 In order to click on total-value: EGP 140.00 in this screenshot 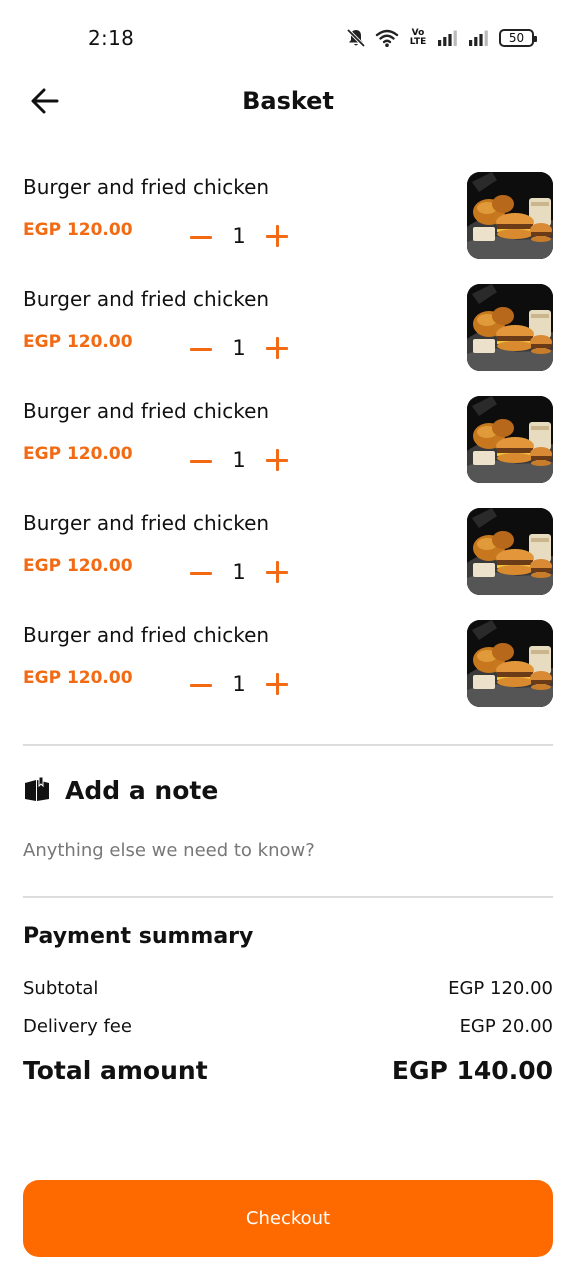, I will do `click(472, 1070)`.